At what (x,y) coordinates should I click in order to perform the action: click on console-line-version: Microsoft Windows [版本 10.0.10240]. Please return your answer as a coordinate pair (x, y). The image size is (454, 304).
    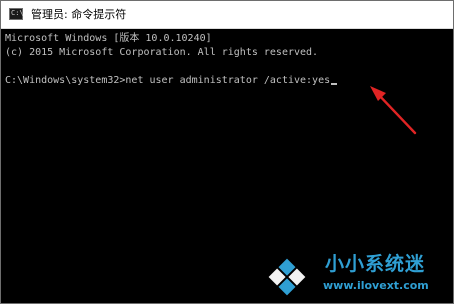
    Looking at the image, I should click on (108, 39).